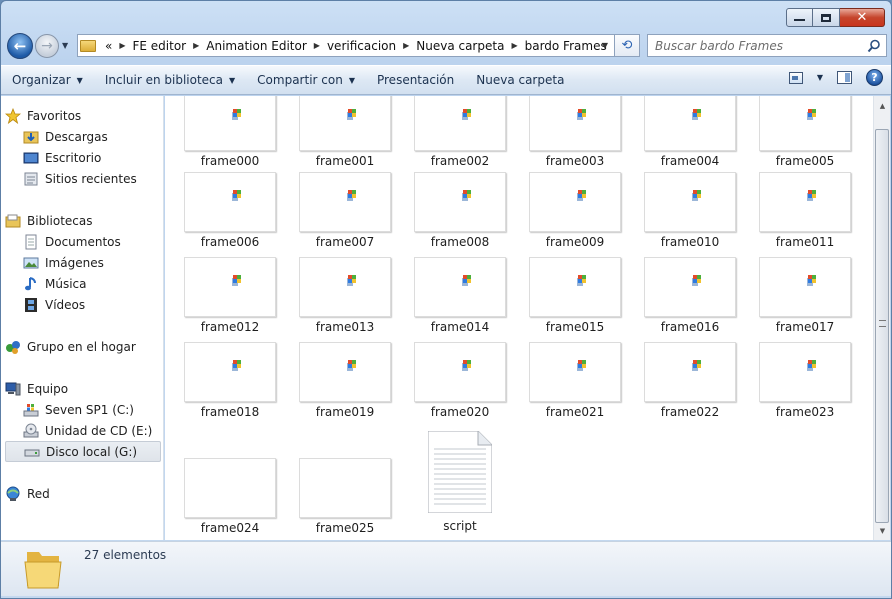 The width and height of the screenshot is (892, 599). Describe the element at coordinates (361, 46) in the screenshot. I see `breadcrumb-item: verificacion` at that location.